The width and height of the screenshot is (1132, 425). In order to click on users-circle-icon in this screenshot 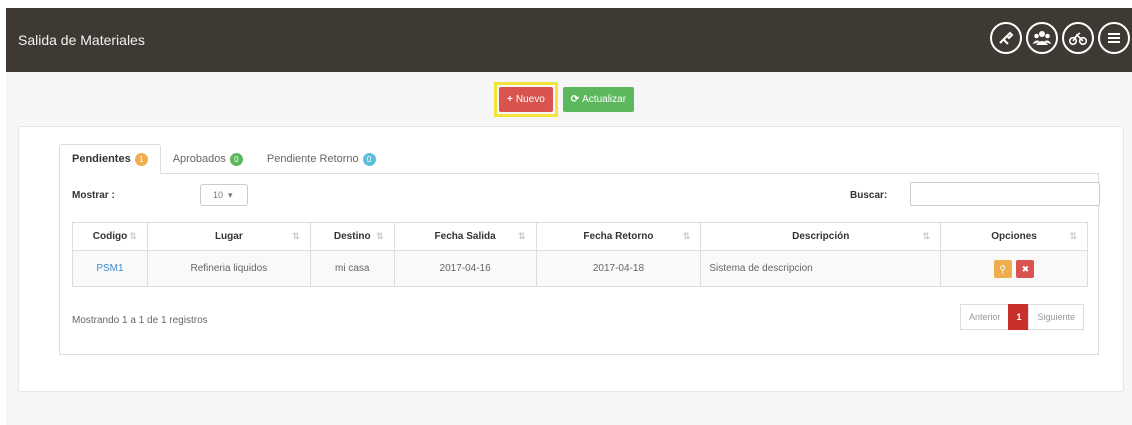, I will do `click(1042, 38)`.